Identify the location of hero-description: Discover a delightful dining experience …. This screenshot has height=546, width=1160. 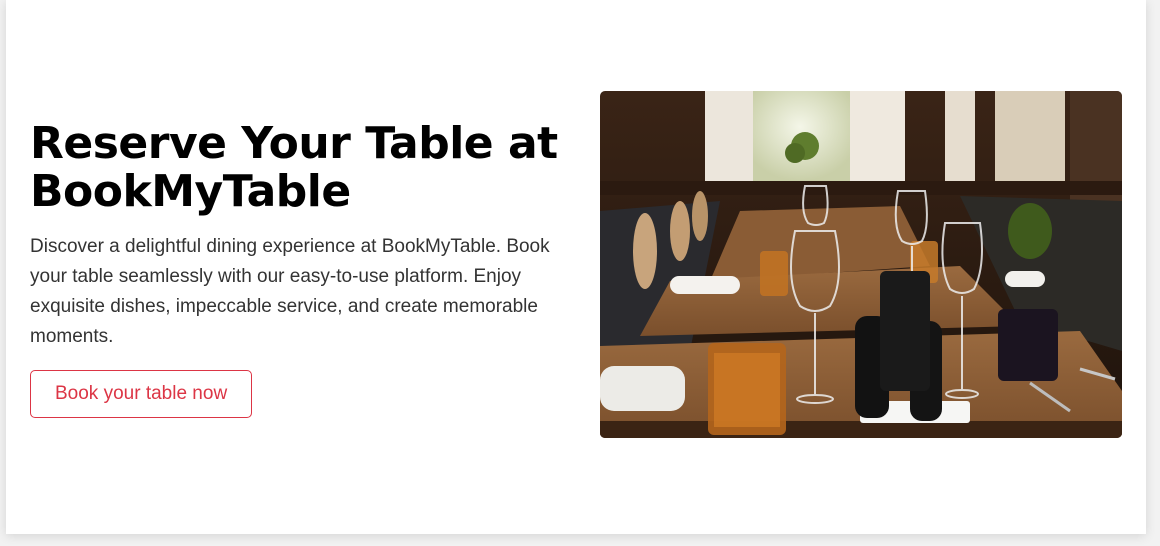
(290, 291).